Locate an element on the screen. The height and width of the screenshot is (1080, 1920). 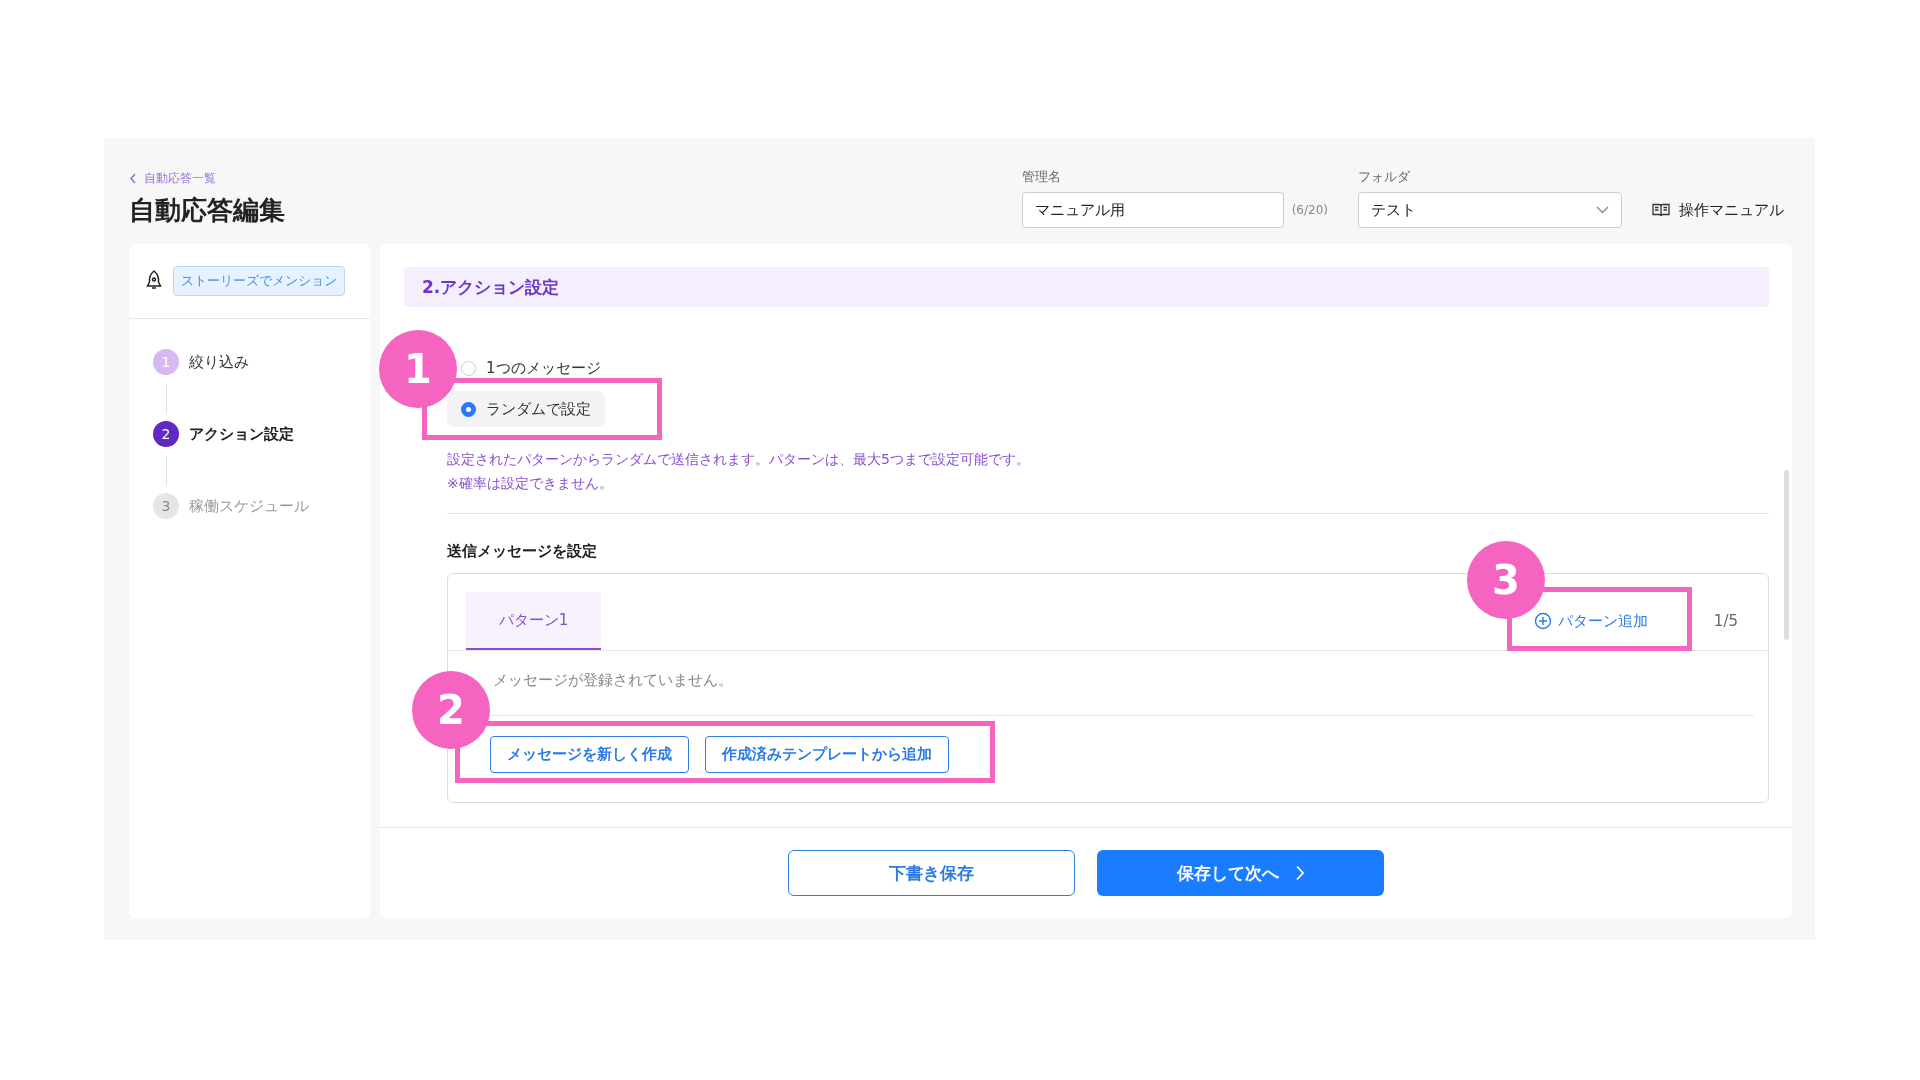
chevron-left-icon is located at coordinates (133, 178).